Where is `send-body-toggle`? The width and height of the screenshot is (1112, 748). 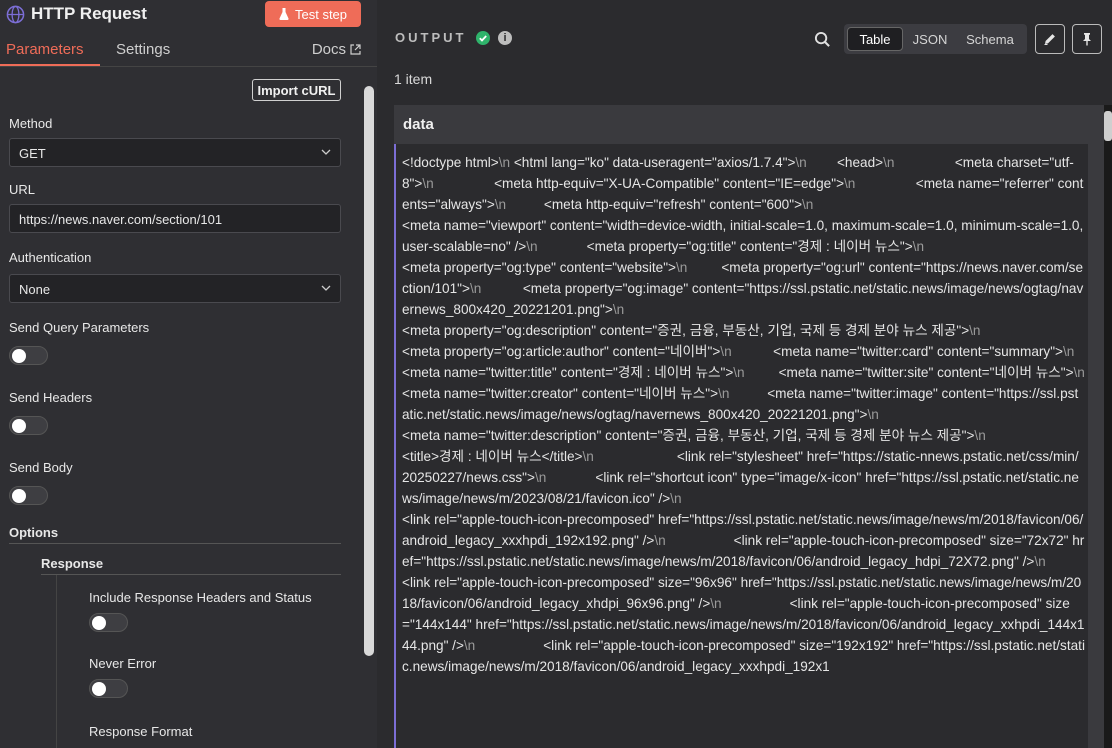 send-body-toggle is located at coordinates (28, 495).